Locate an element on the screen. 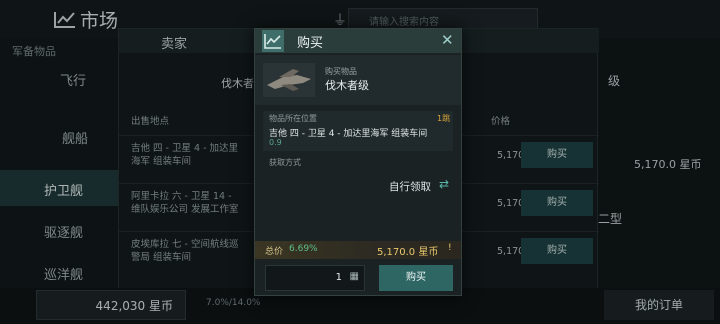 This screenshot has width=720, height=324. warning-icon: ! is located at coordinates (453, 249).